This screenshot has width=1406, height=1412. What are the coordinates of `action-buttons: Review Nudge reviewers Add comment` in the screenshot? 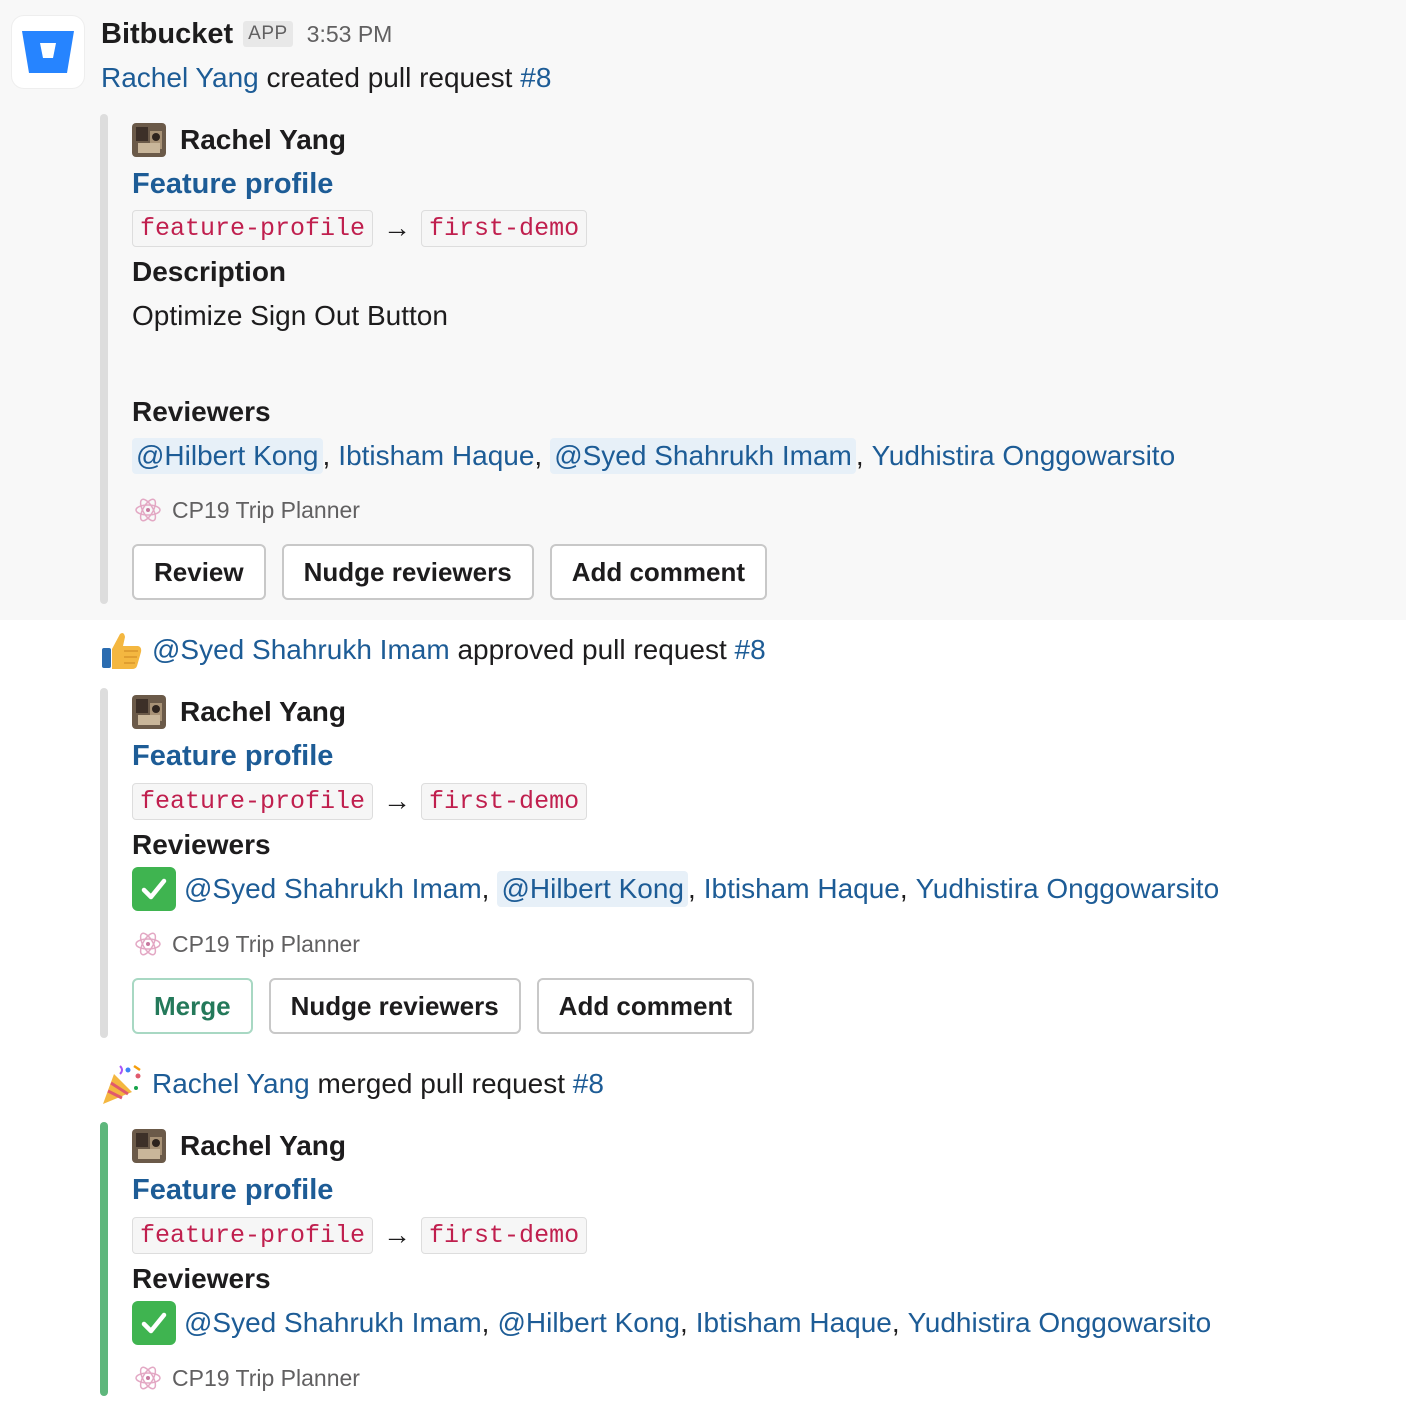 It's located at (450, 572).